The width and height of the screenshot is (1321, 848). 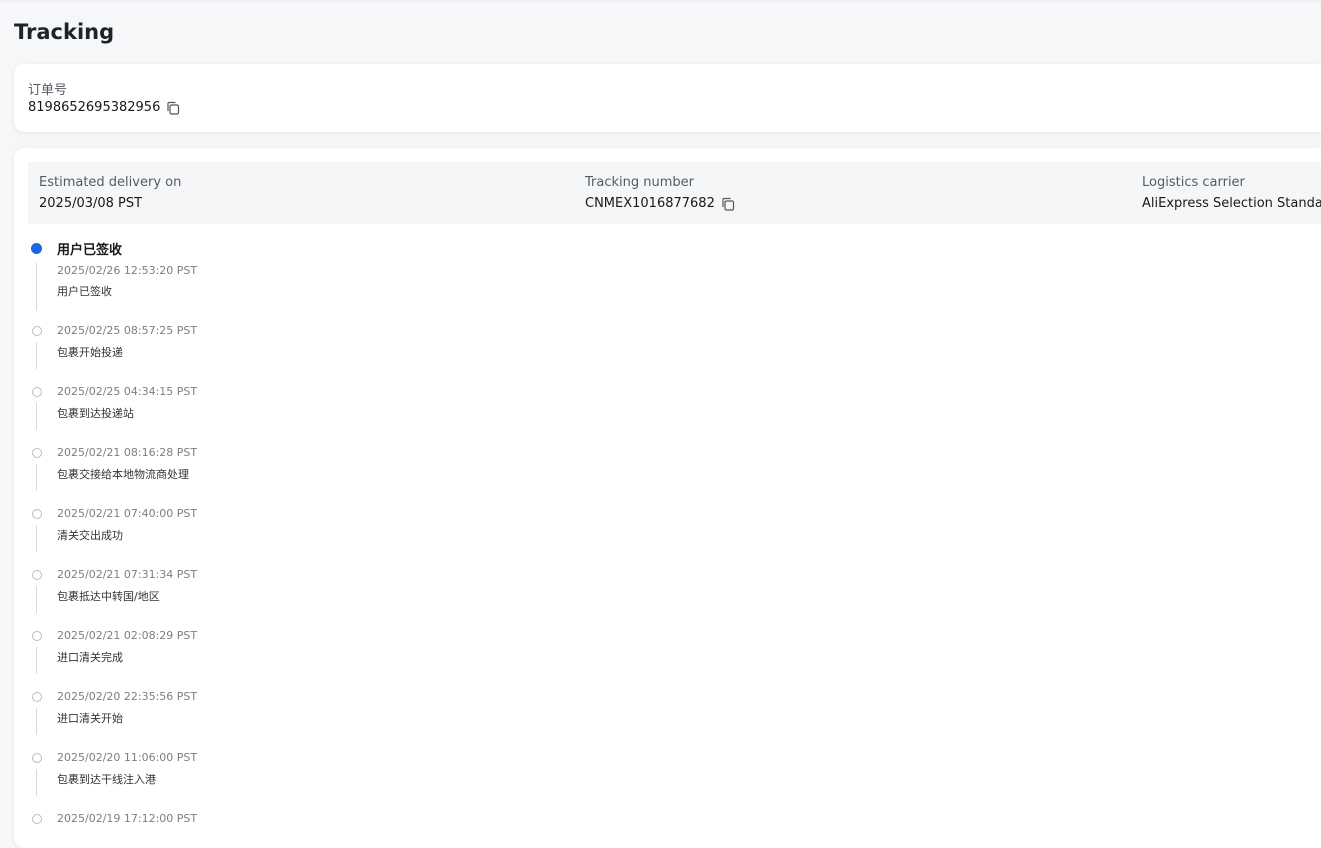 I want to click on event-time: 2025/02/21 02:08:29 PST, so click(x=127, y=635).